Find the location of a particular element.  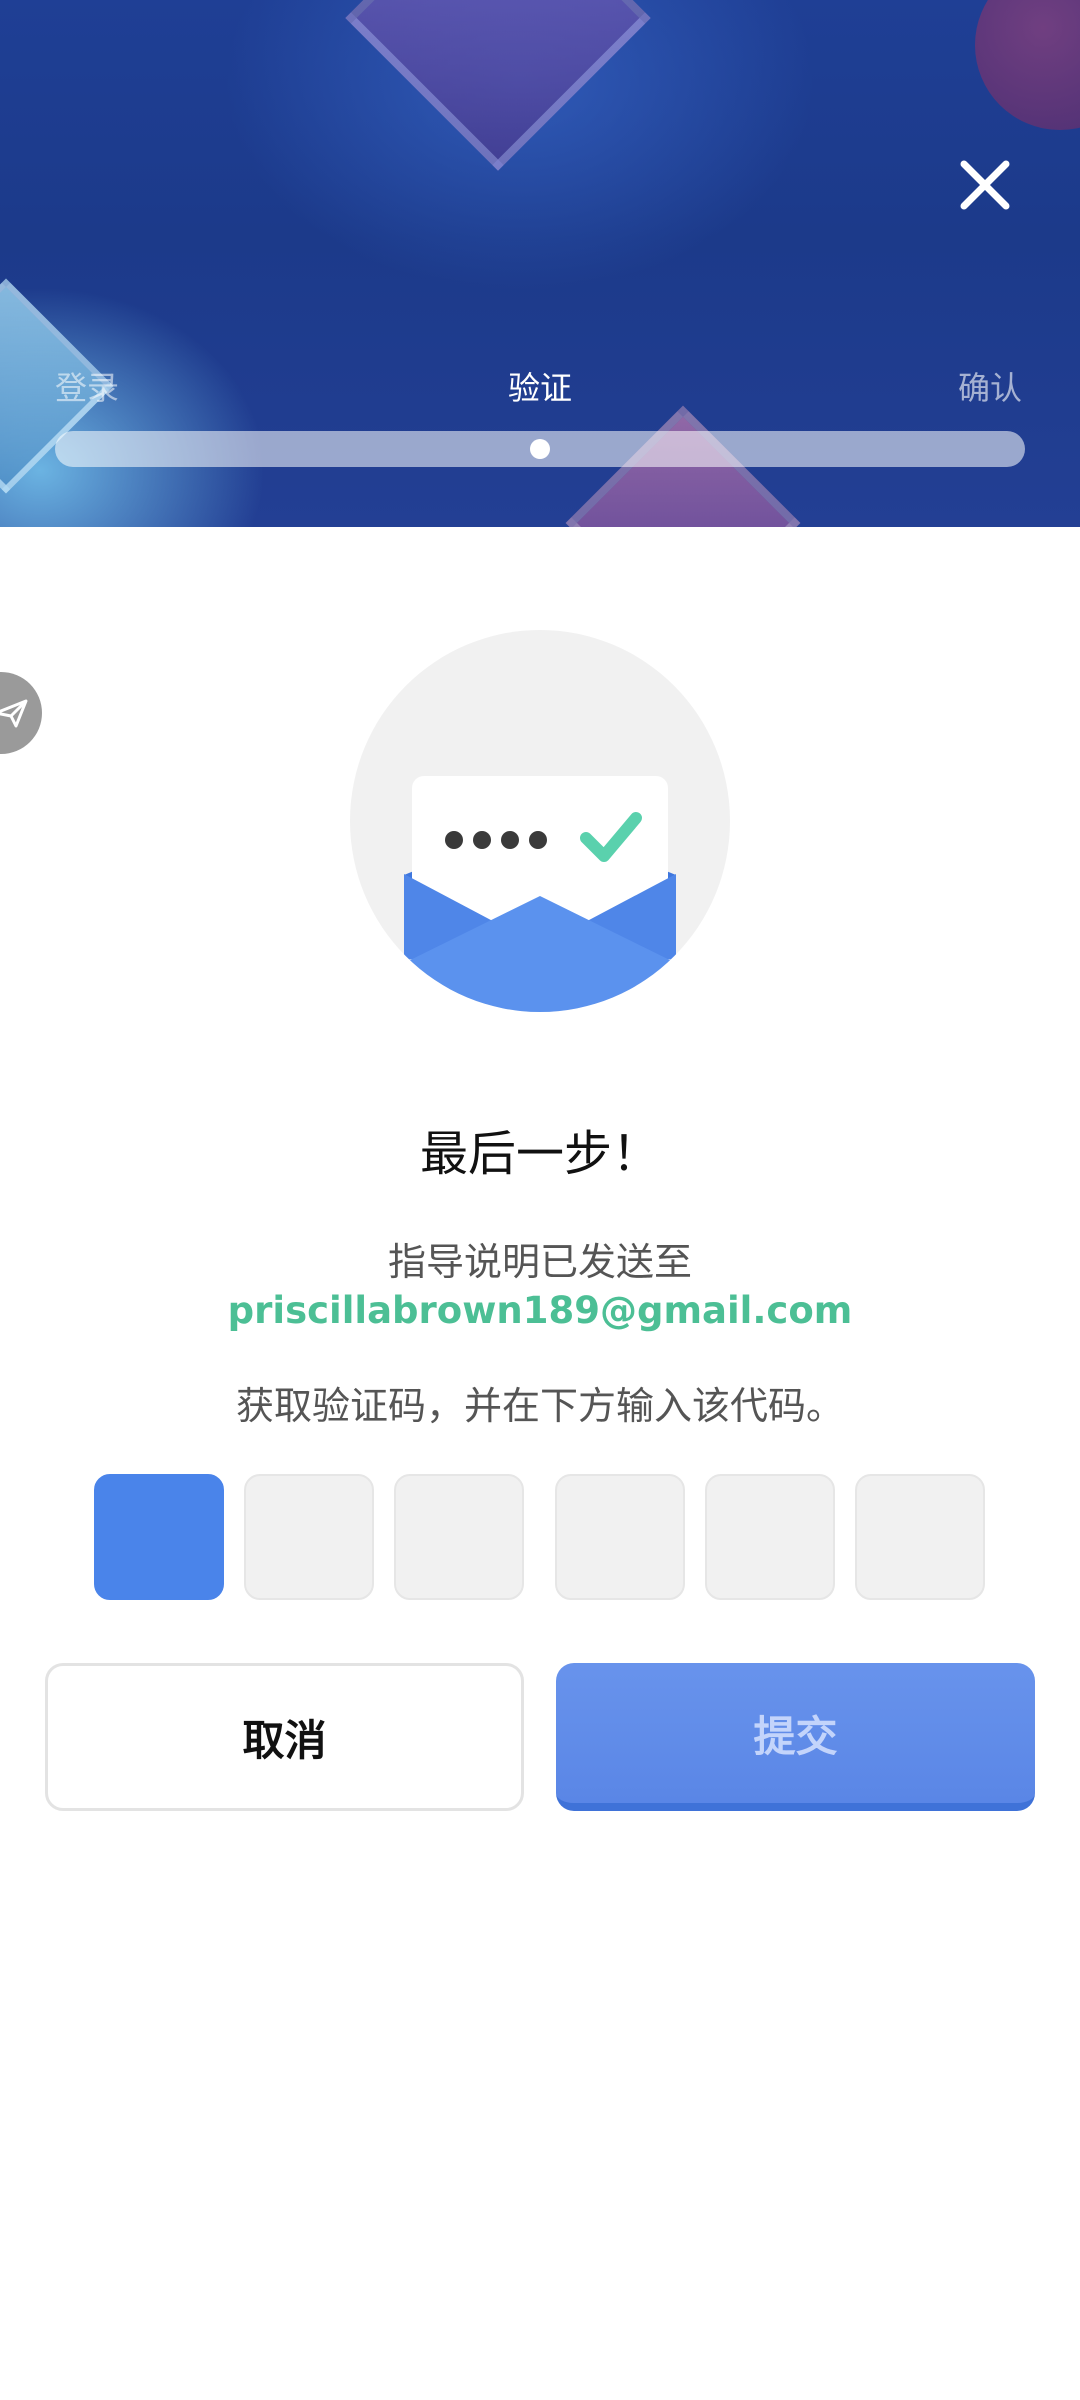

email-address: priscillabrown189@gmail.com is located at coordinates (540, 1310).